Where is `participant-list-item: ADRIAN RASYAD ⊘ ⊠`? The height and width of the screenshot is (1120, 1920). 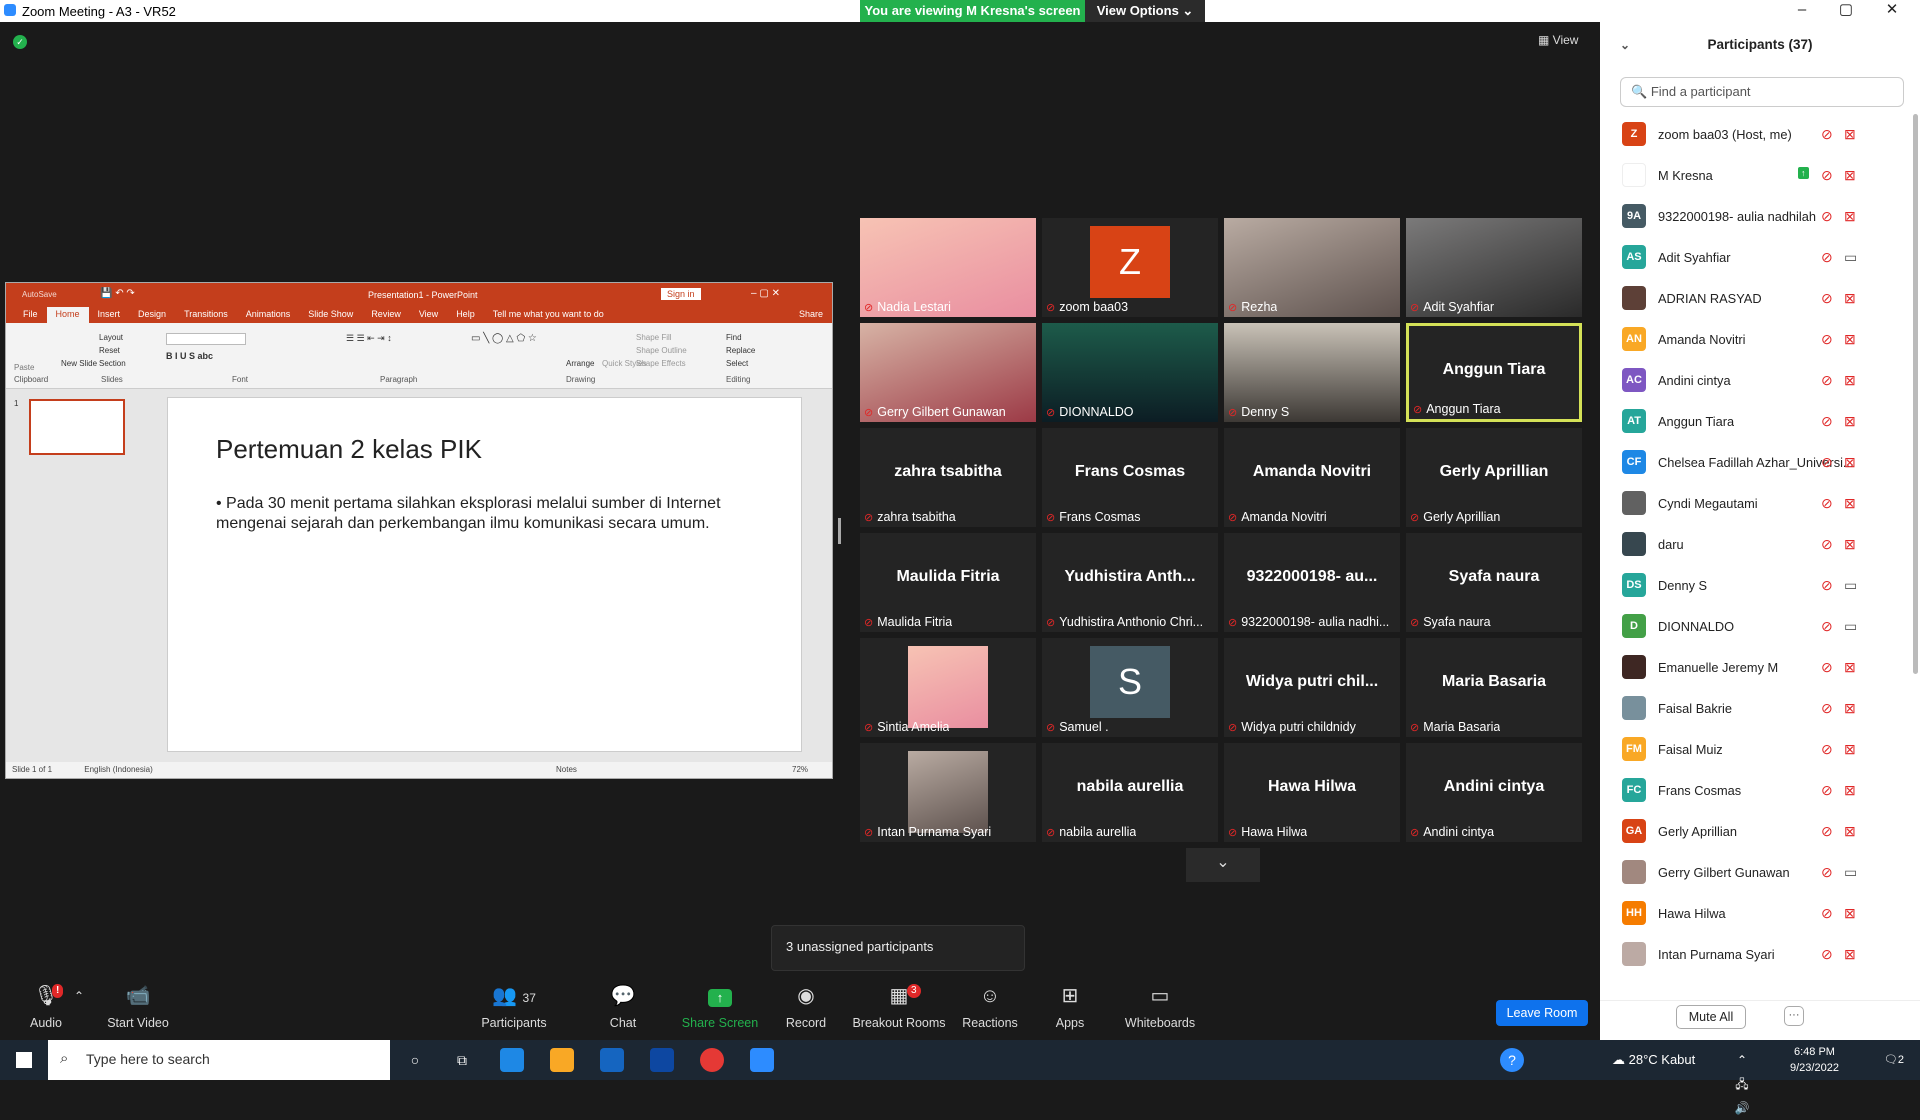 participant-list-item: ADRIAN RASYAD ⊘ ⊠ is located at coordinates (1760, 298).